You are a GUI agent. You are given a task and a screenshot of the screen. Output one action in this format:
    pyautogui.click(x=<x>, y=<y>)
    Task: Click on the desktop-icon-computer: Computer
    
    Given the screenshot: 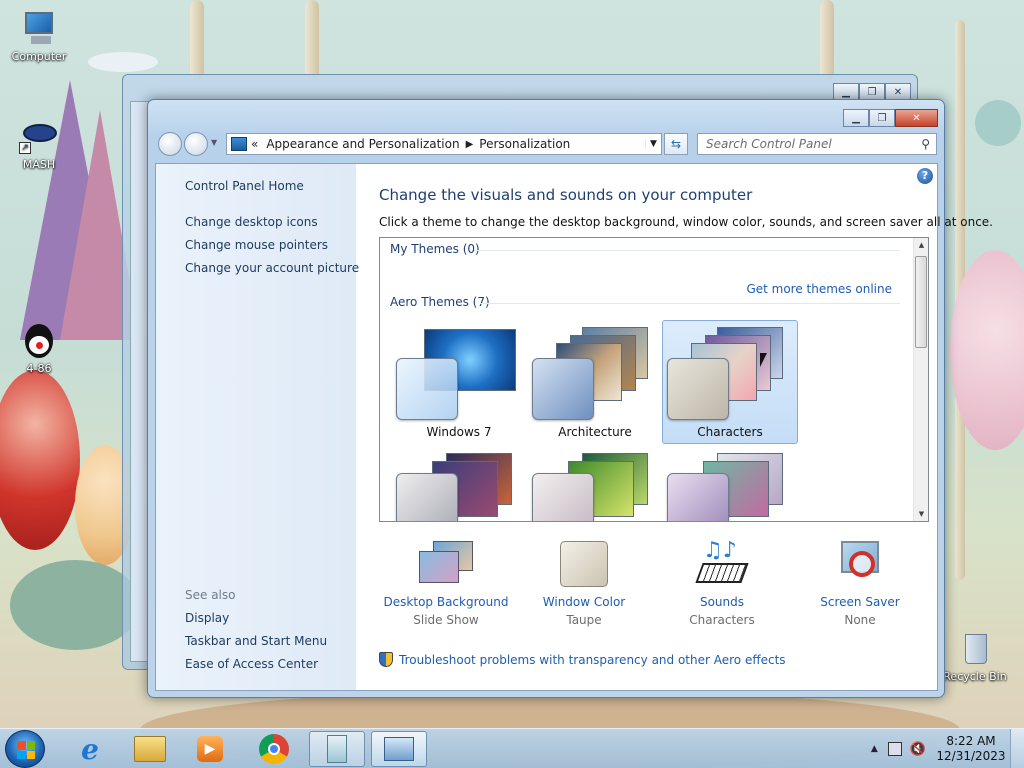 What is the action you would take?
    pyautogui.click(x=39, y=36)
    